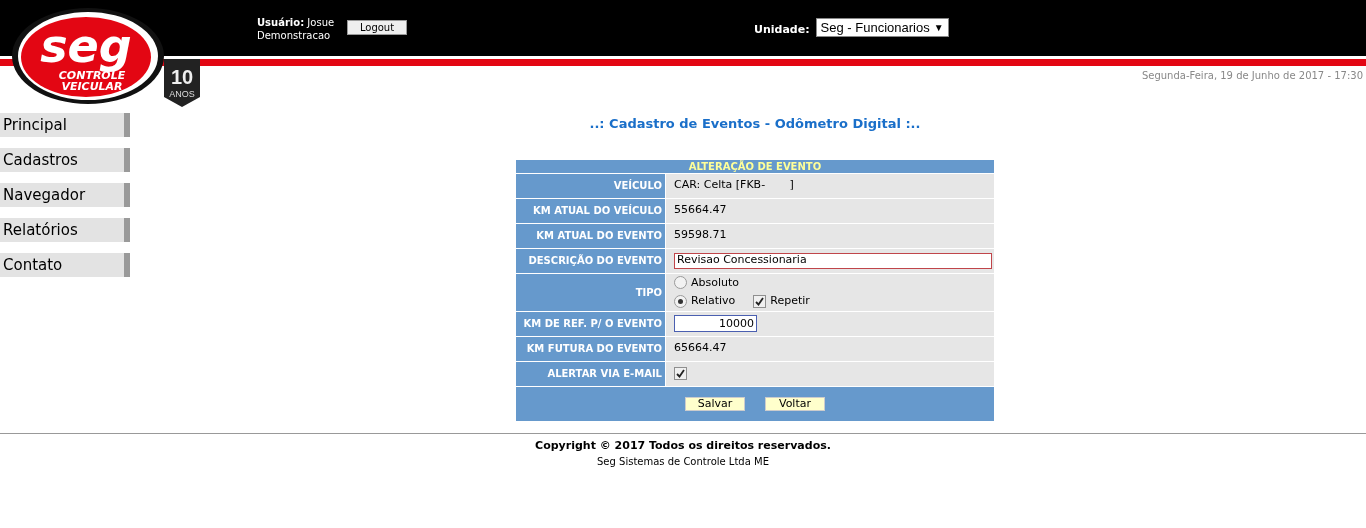 The width and height of the screenshot is (1366, 528). I want to click on field-label: KM ATUAL DO VEÍCULO, so click(597, 210).